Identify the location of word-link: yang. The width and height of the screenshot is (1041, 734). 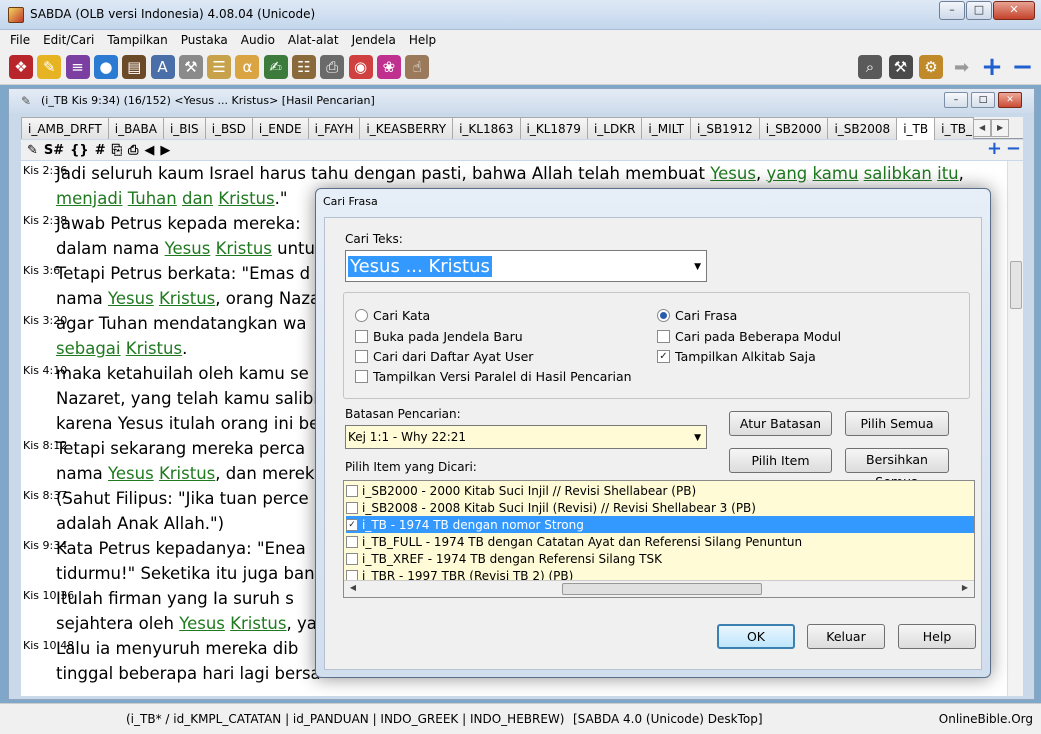
(786, 173).